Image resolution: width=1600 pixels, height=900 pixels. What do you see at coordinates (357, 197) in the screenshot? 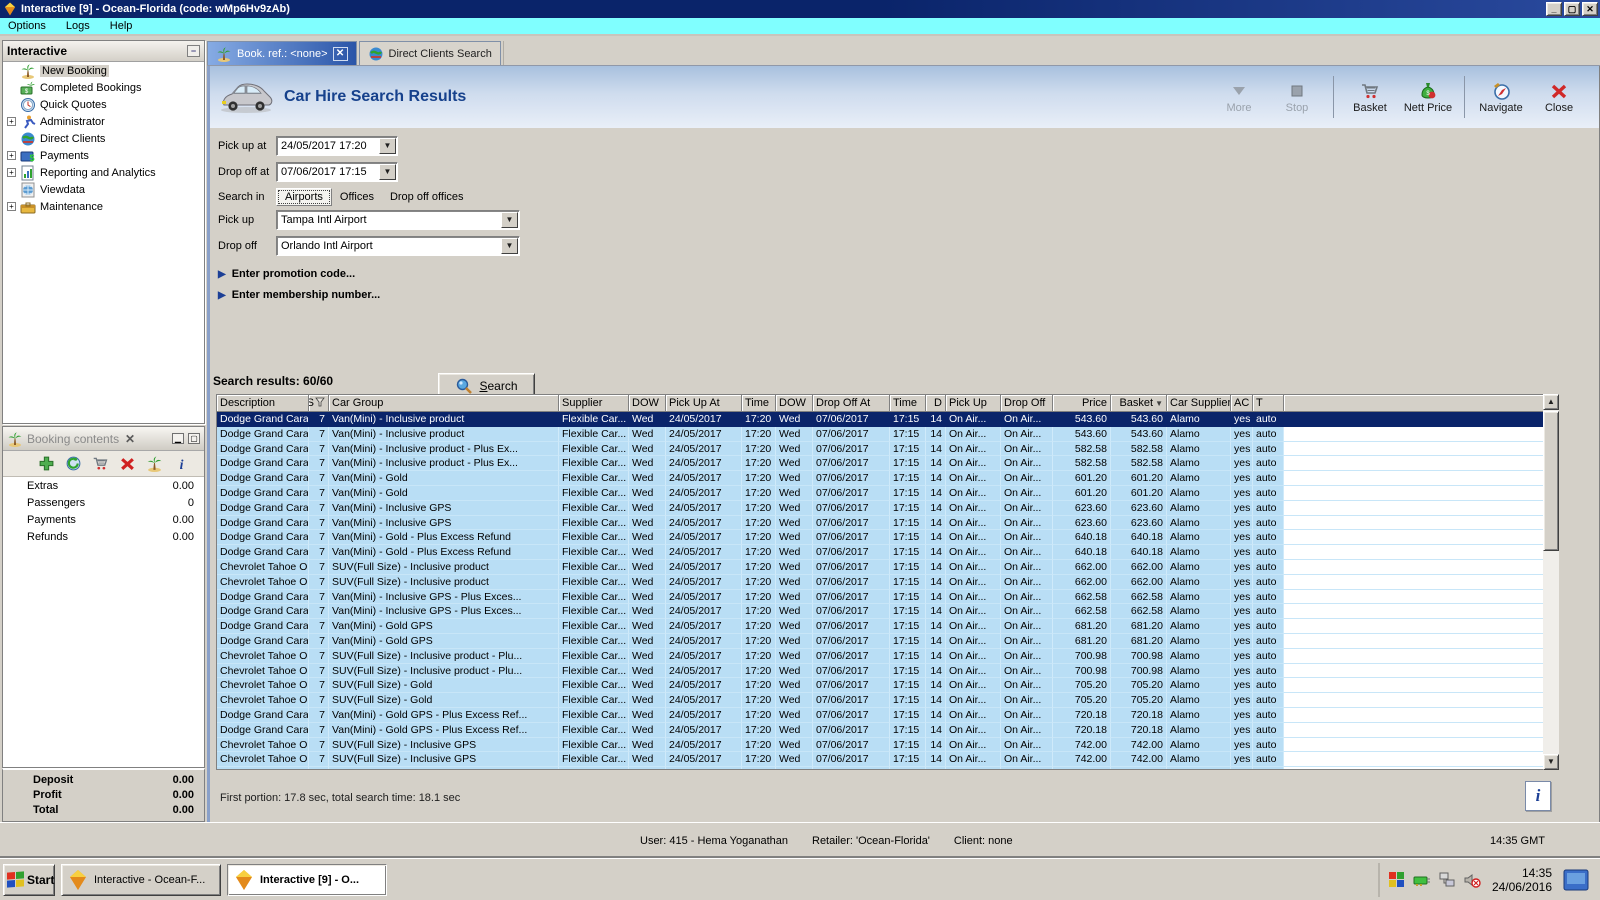
I see `search-in-option-offices: Offices` at bounding box center [357, 197].